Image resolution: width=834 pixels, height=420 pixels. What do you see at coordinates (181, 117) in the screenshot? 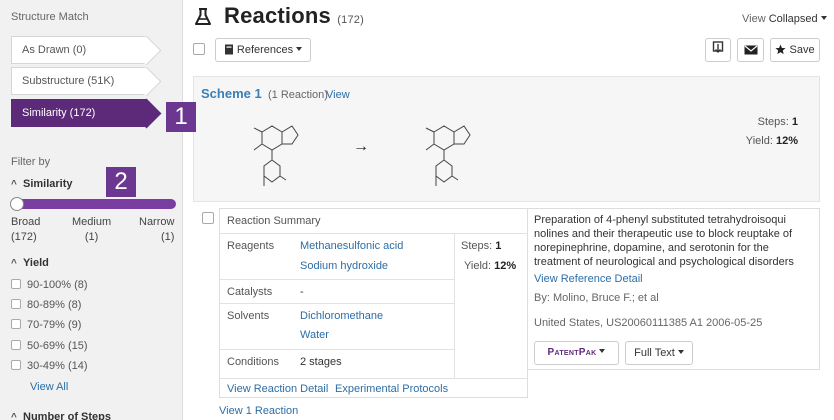
I see `callout-marker-1: 1` at bounding box center [181, 117].